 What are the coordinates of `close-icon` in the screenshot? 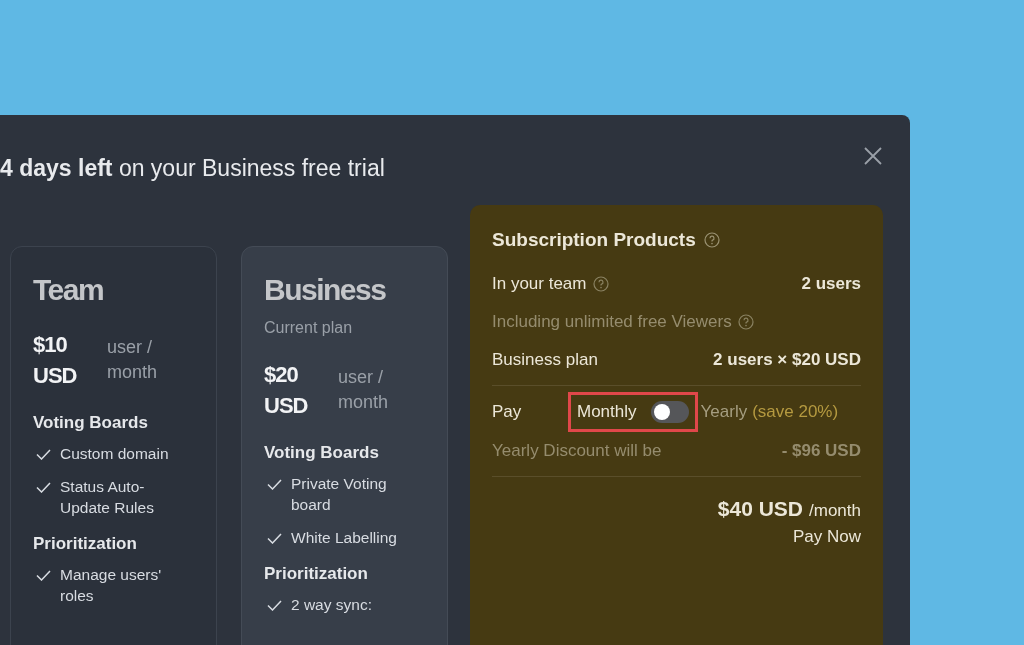 It's located at (873, 156).